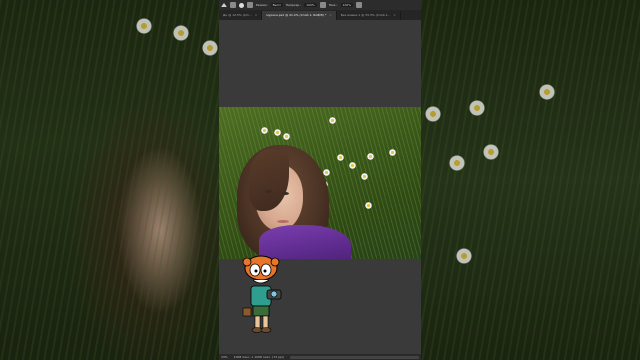 This screenshot has height=360, width=640. I want to click on airbrush-icon, so click(359, 5).